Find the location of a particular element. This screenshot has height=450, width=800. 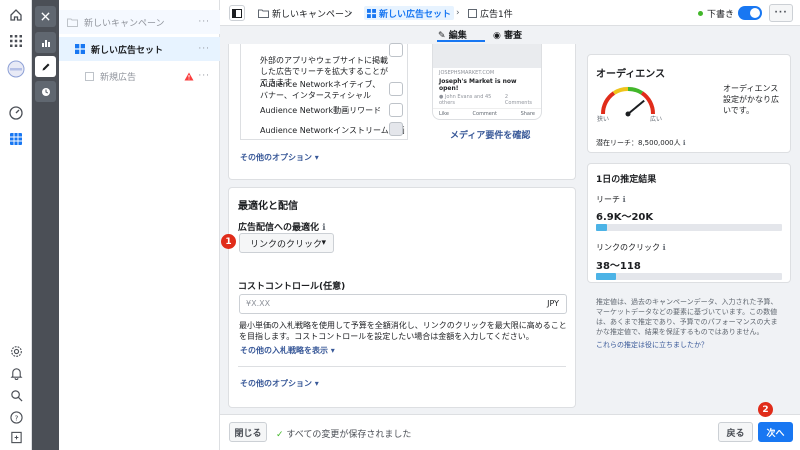

account-avatar is located at coordinates (16, 69).